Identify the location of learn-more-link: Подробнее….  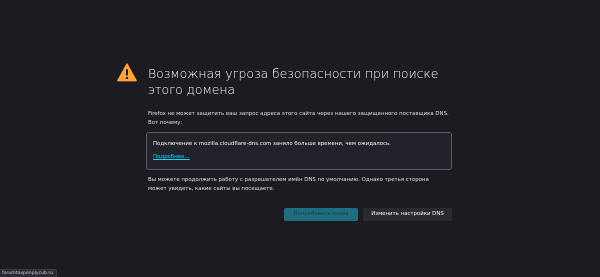
(171, 157).